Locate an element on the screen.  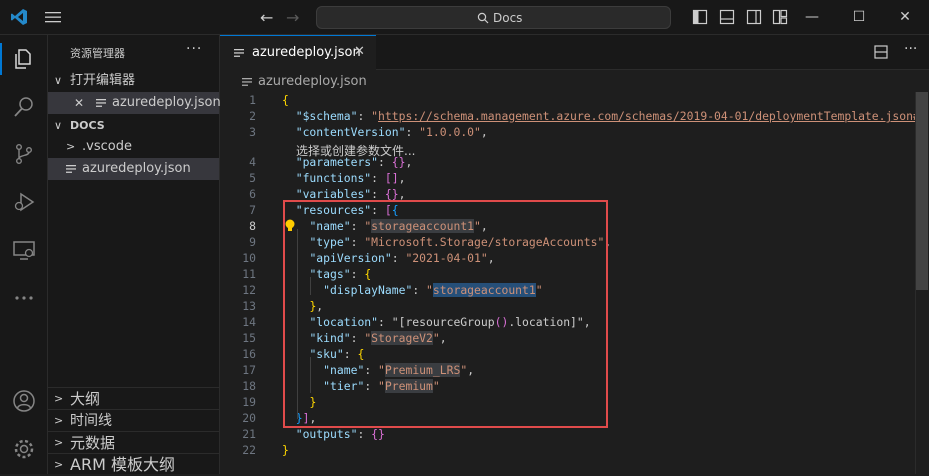
title-bar: ← → Docs — ☐ ✕ is located at coordinates (464, 17).